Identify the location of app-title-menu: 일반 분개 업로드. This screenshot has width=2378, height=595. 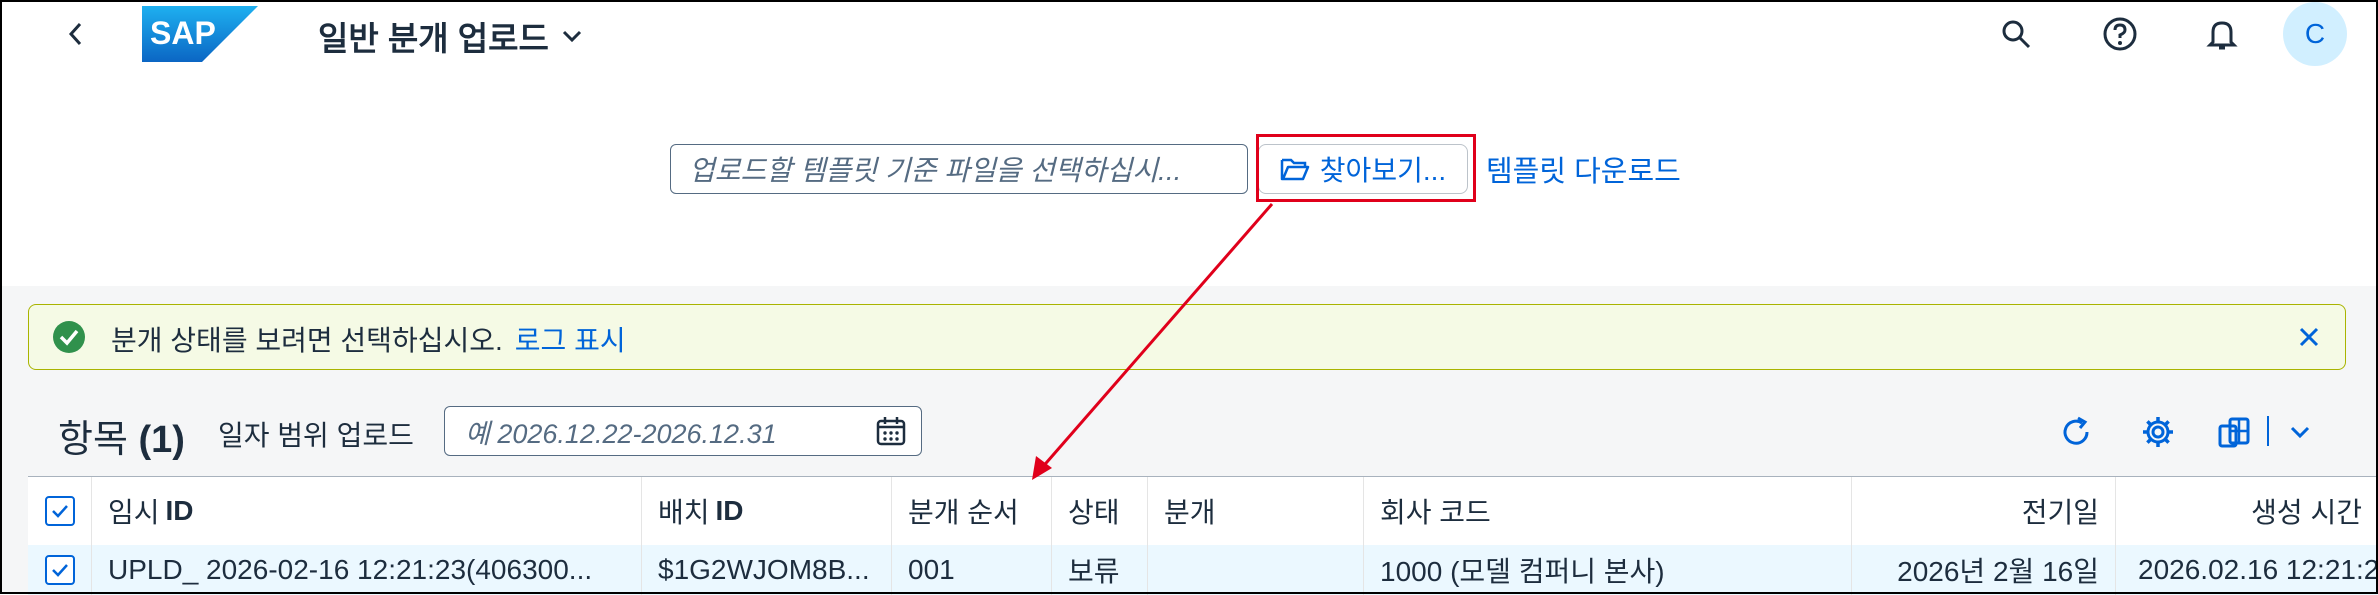
(450, 36).